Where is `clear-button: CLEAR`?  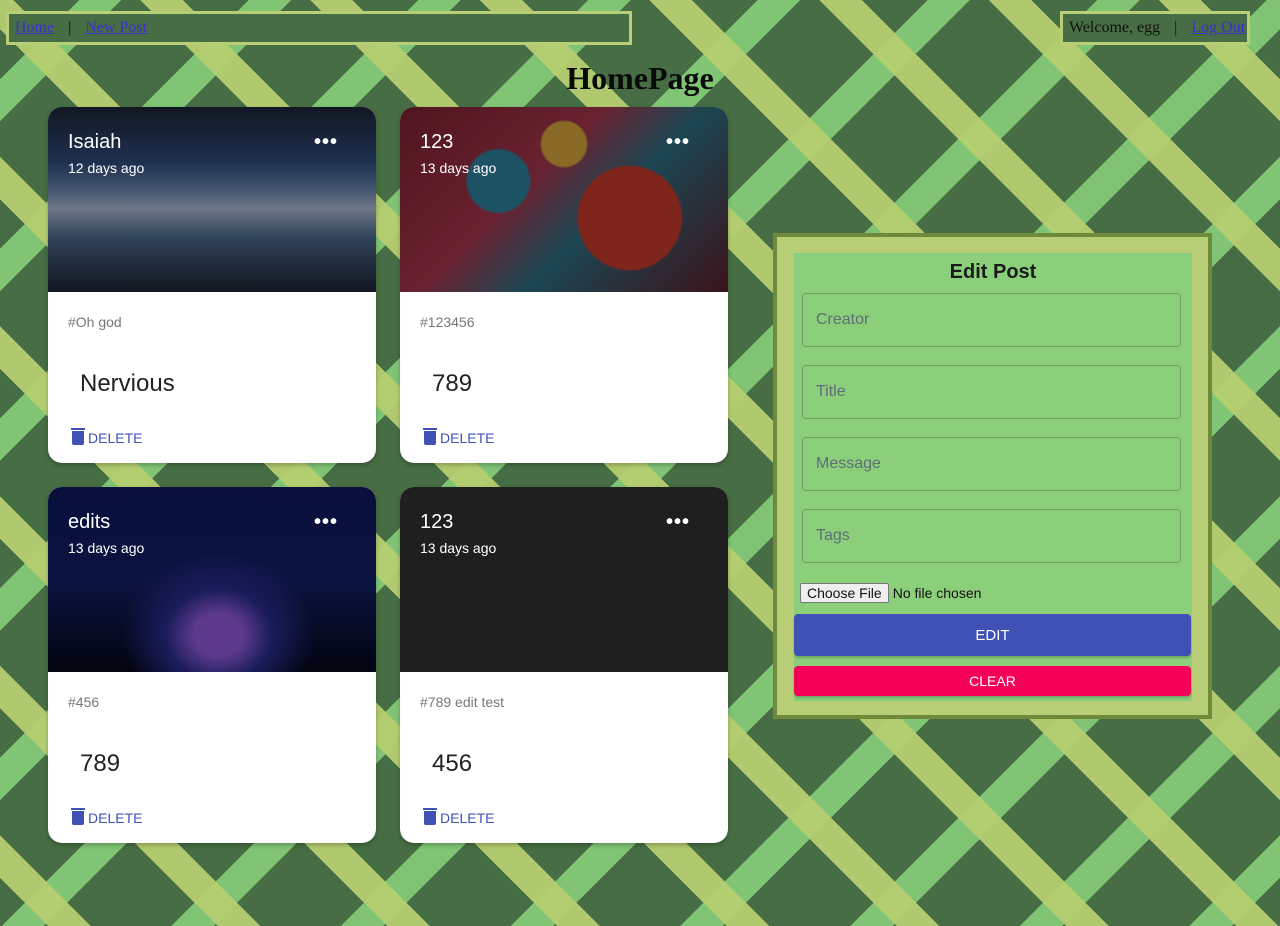
clear-button: CLEAR is located at coordinates (992, 681).